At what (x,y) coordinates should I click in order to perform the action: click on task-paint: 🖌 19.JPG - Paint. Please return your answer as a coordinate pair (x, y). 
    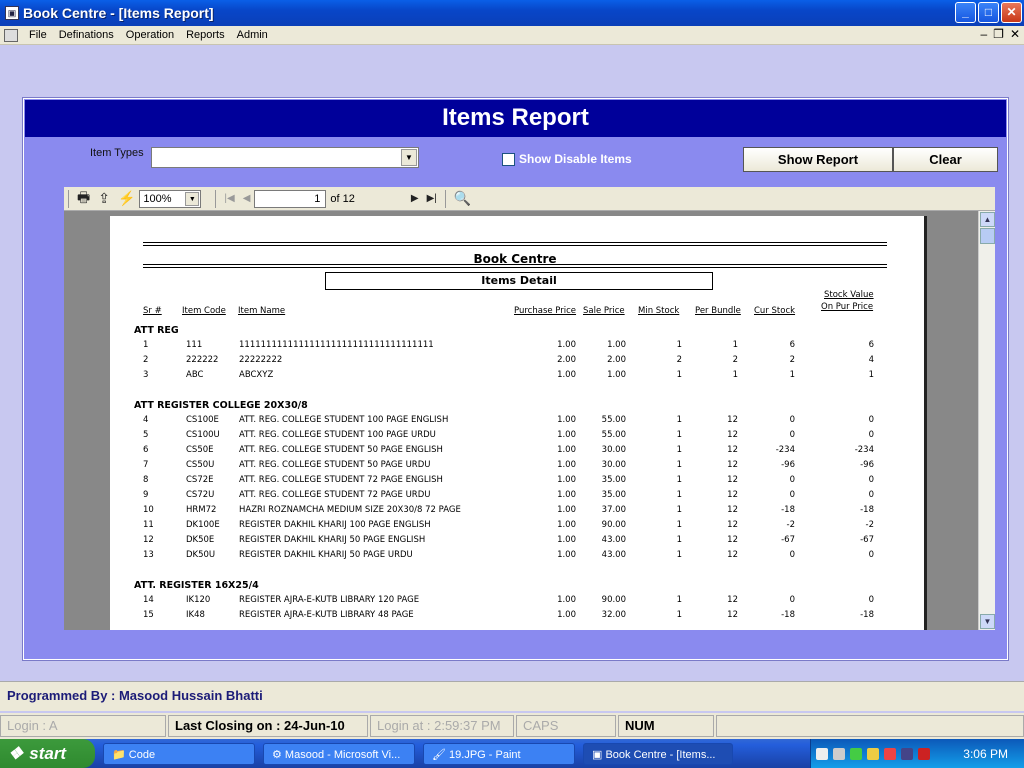
    Looking at the image, I should click on (499, 753).